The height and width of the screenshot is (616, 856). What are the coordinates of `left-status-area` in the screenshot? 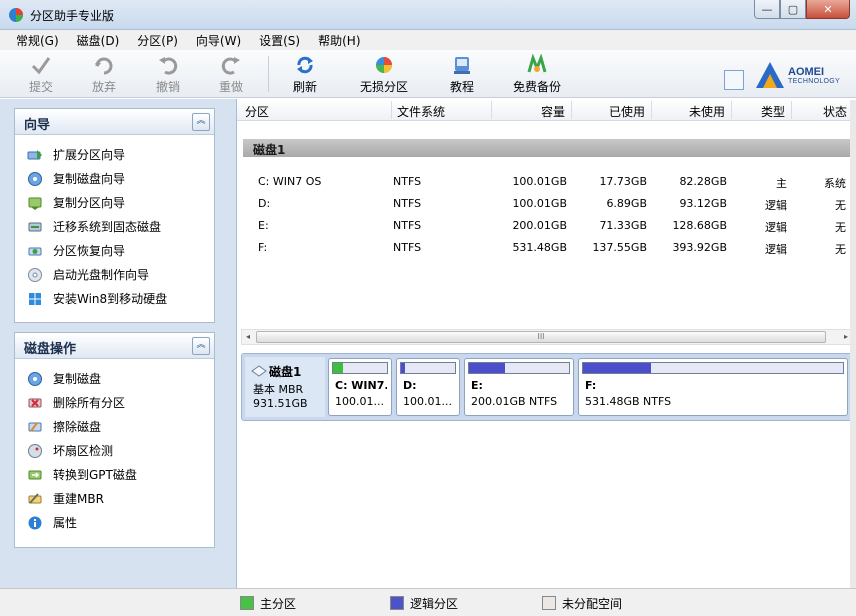 It's located at (118, 602).